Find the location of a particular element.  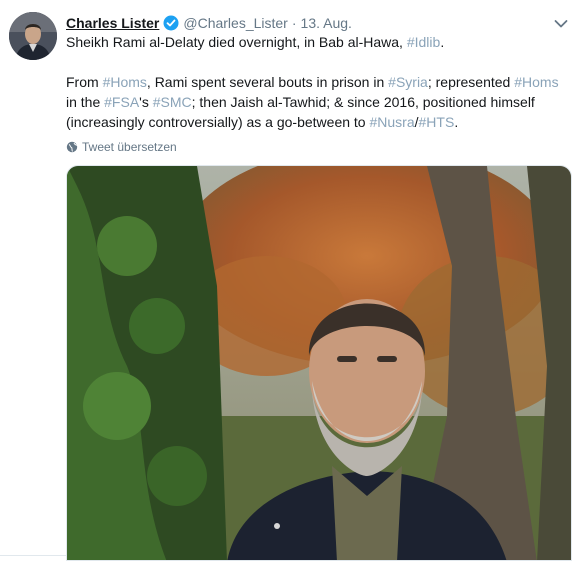

hashtag-link: #Nusra is located at coordinates (391, 122).